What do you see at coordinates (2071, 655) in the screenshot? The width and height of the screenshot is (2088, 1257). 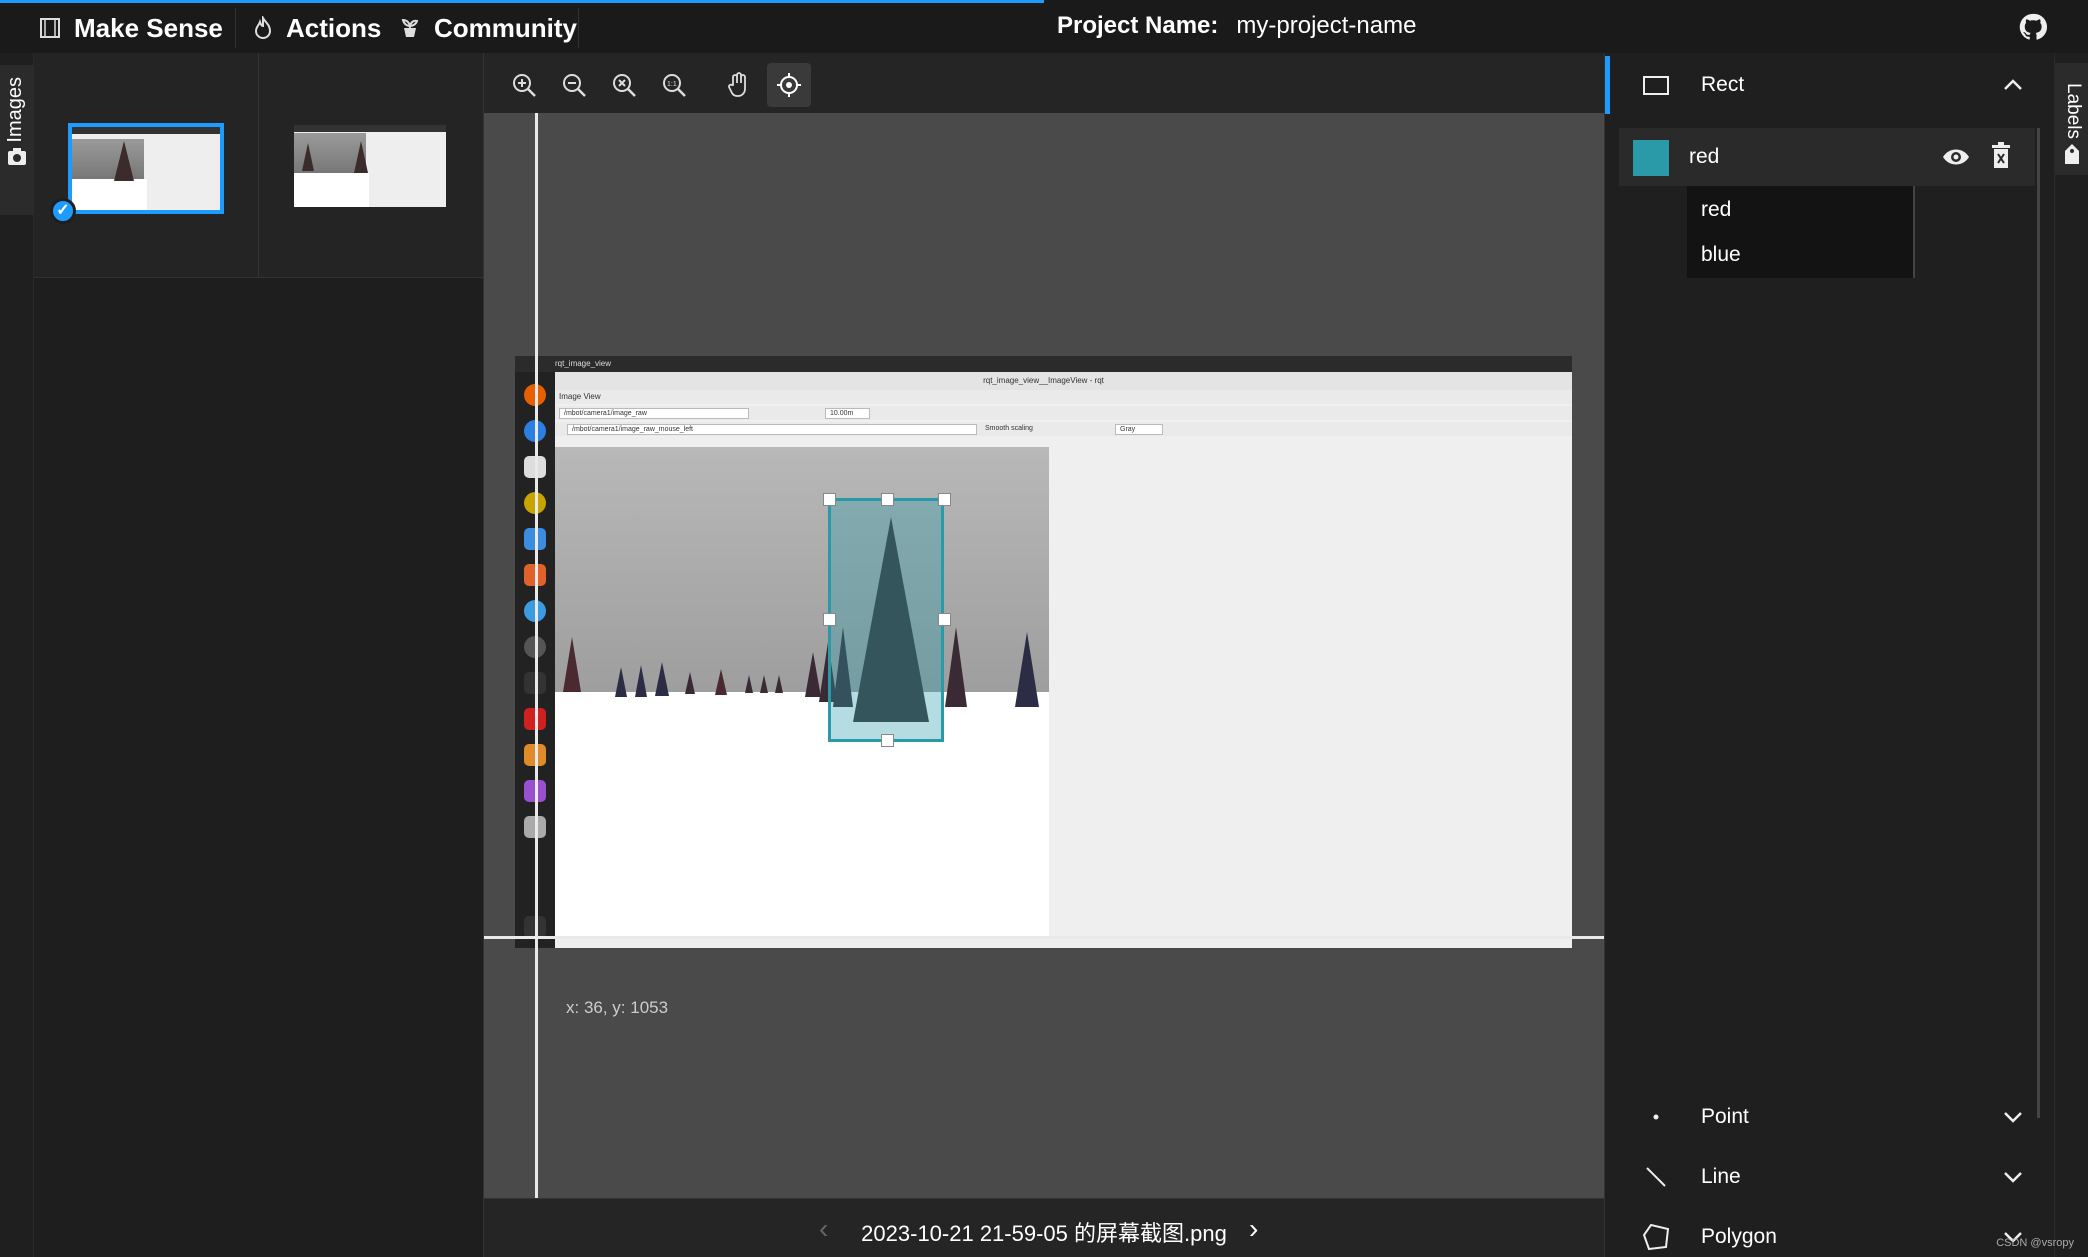 I see `right-side-tabs: Labels` at bounding box center [2071, 655].